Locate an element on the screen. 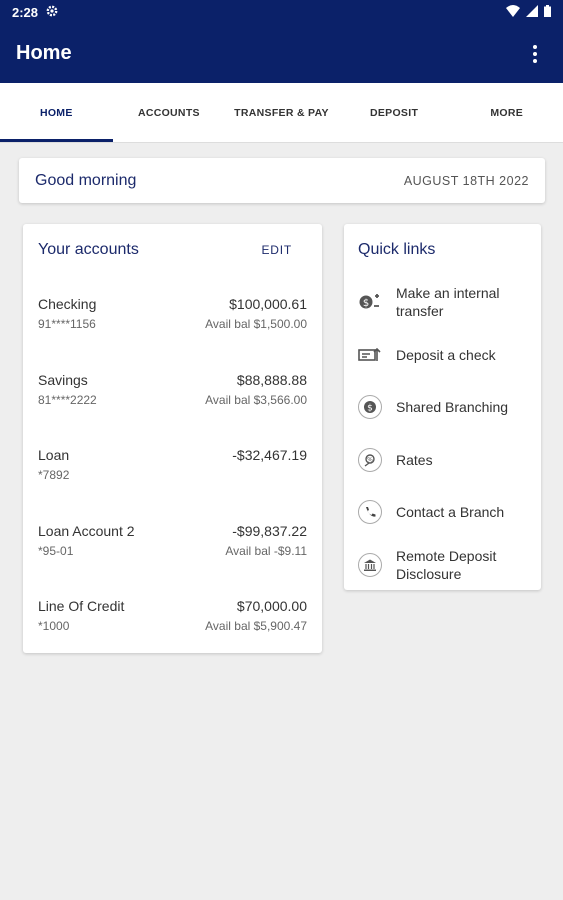 The height and width of the screenshot is (900, 563). page-title: Home is located at coordinates (44, 53).